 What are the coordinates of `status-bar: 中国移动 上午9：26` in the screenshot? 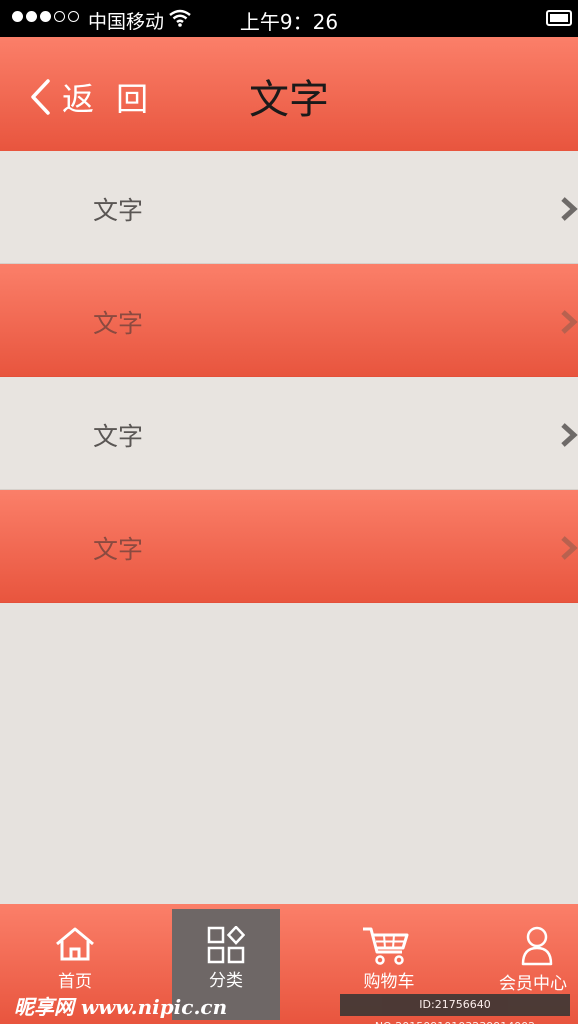 It's located at (289, 18).